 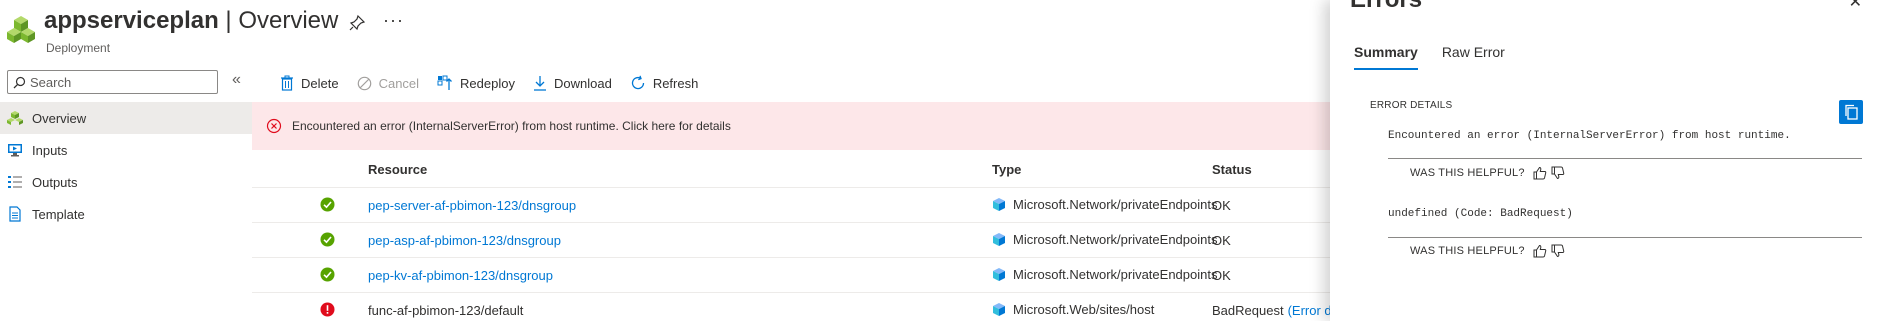 I want to click on type-cell: Microsoft.Web/sites/host, so click(x=1107, y=309).